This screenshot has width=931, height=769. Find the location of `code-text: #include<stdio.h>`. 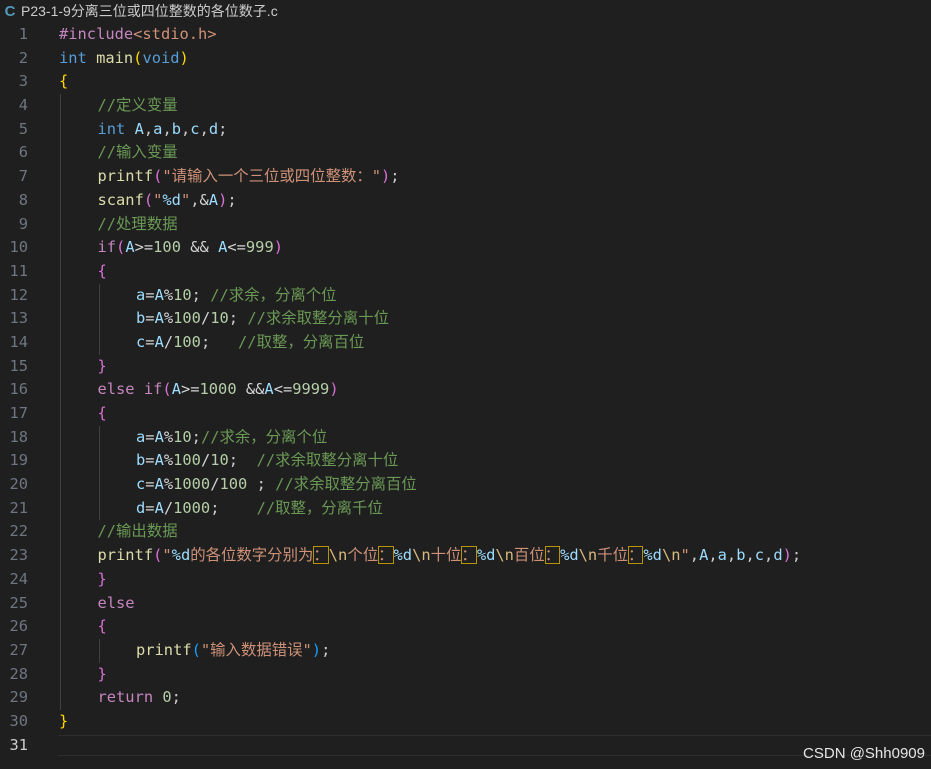

code-text: #include<stdio.h> is located at coordinates (138, 35).